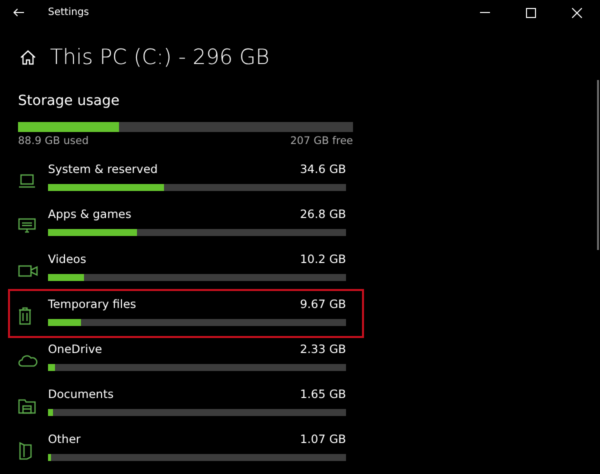  What do you see at coordinates (28, 270) in the screenshot?
I see `video-camera-icon` at bounding box center [28, 270].